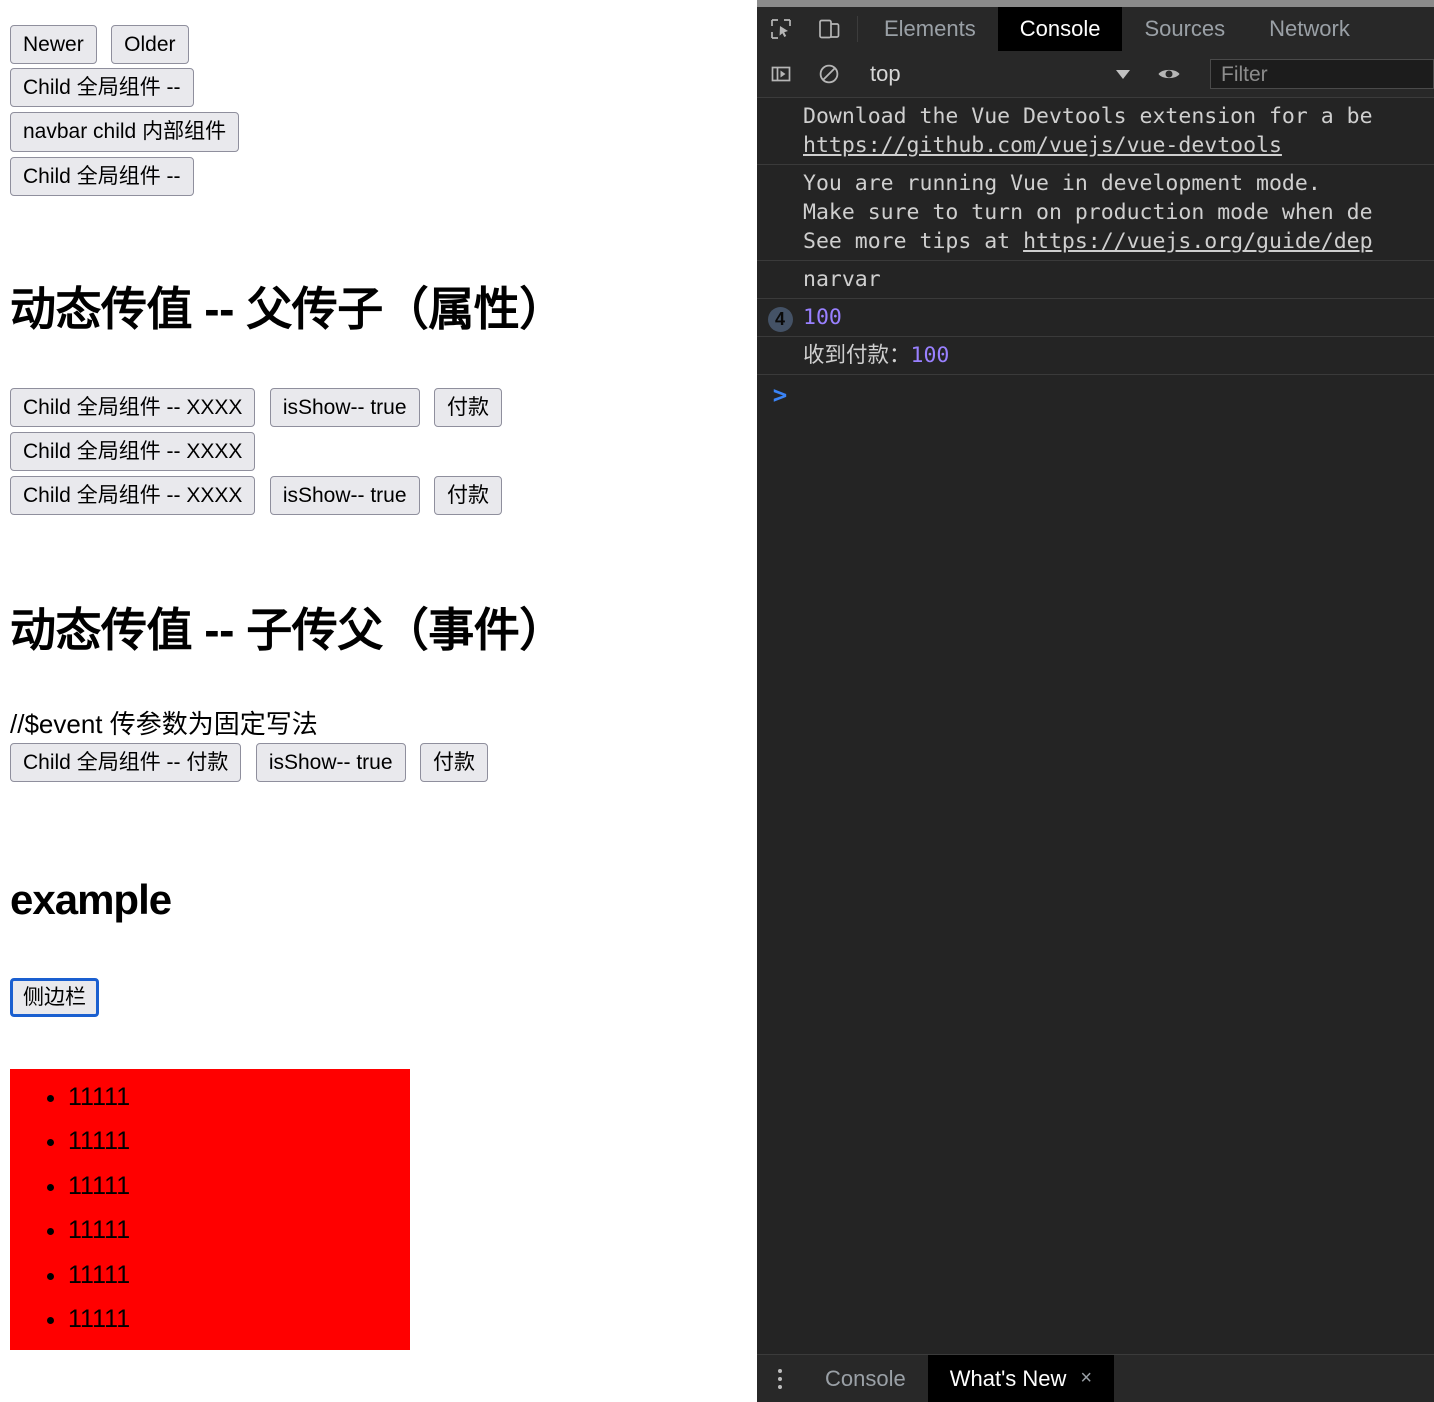 The image size is (1434, 1402). I want to click on drawer-tab-console-label: Console, so click(865, 1378).